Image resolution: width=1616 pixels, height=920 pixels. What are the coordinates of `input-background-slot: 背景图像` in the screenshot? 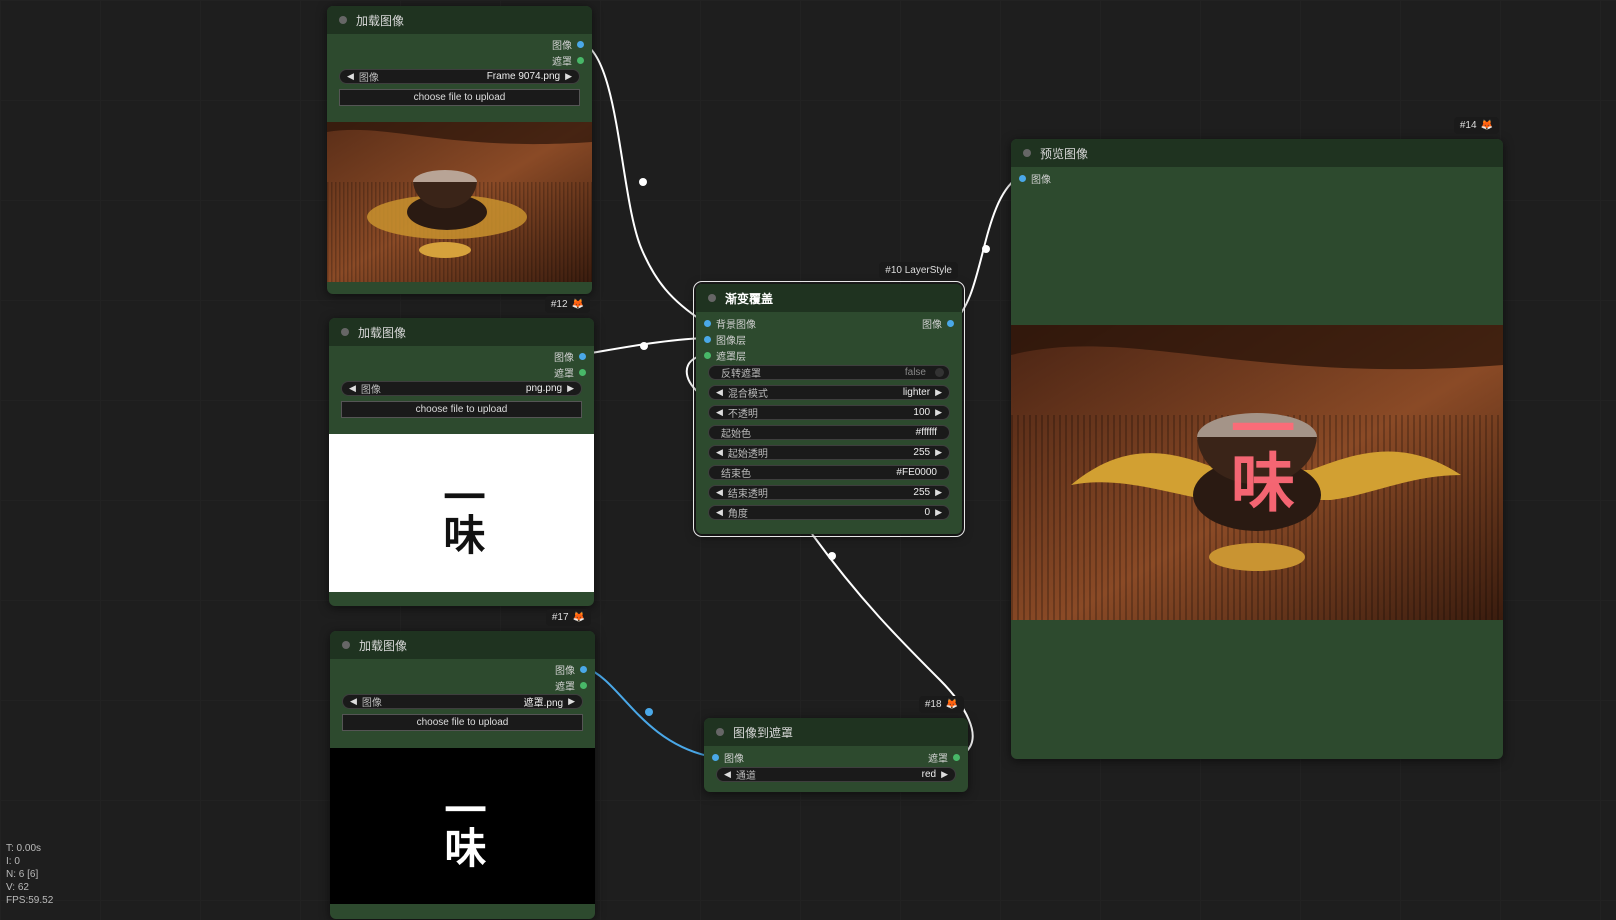 It's located at (730, 323).